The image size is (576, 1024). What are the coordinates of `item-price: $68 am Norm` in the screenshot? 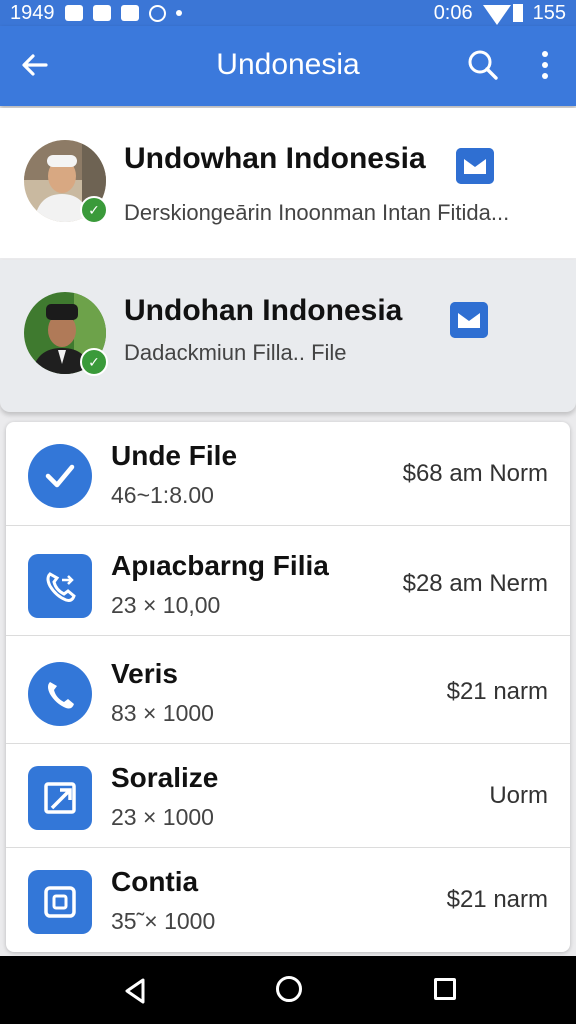 It's located at (475, 473).